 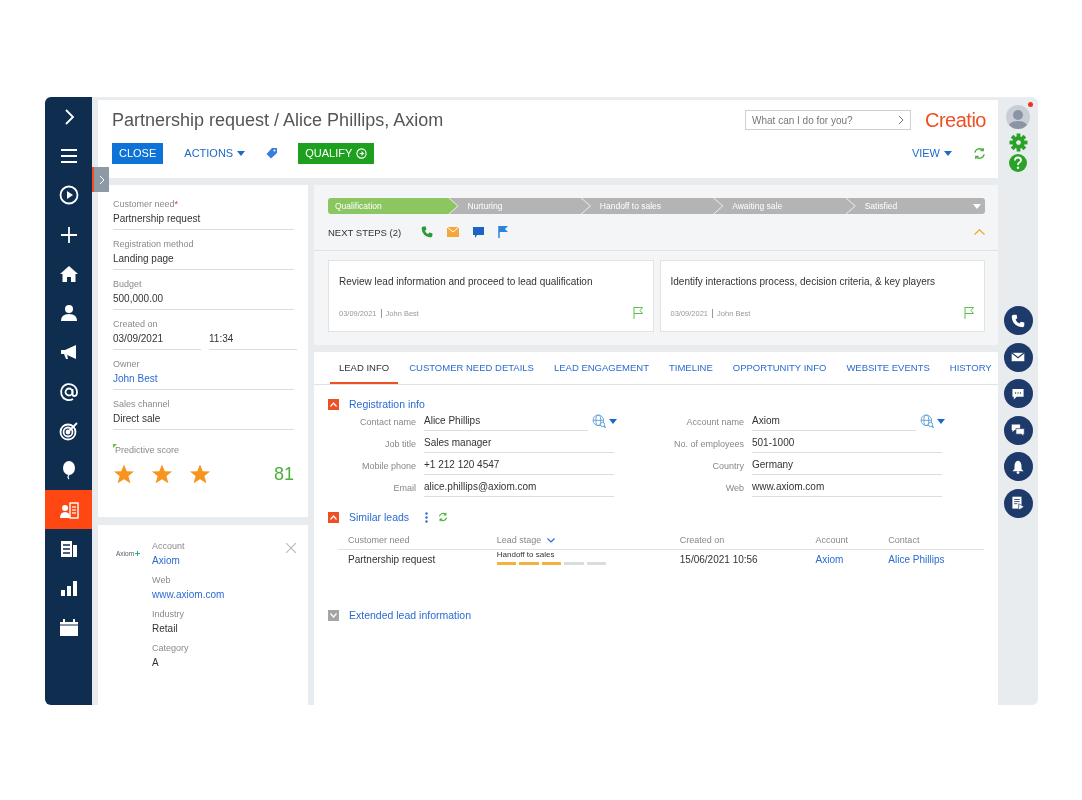 What do you see at coordinates (1018, 142) in the screenshot?
I see `settings-icon` at bounding box center [1018, 142].